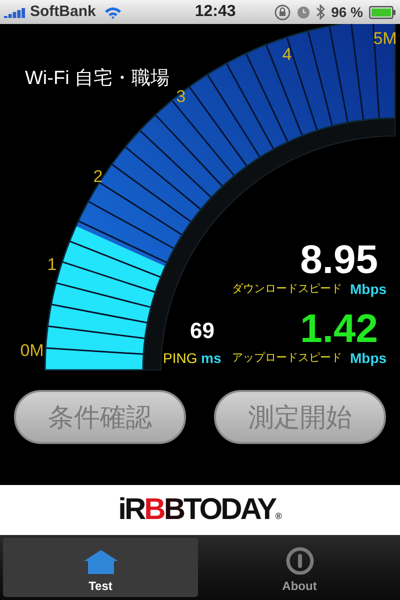 The height and width of the screenshot is (600, 400). Describe the element at coordinates (52, 264) in the screenshot. I see `gauge-tick-label: 1` at that location.